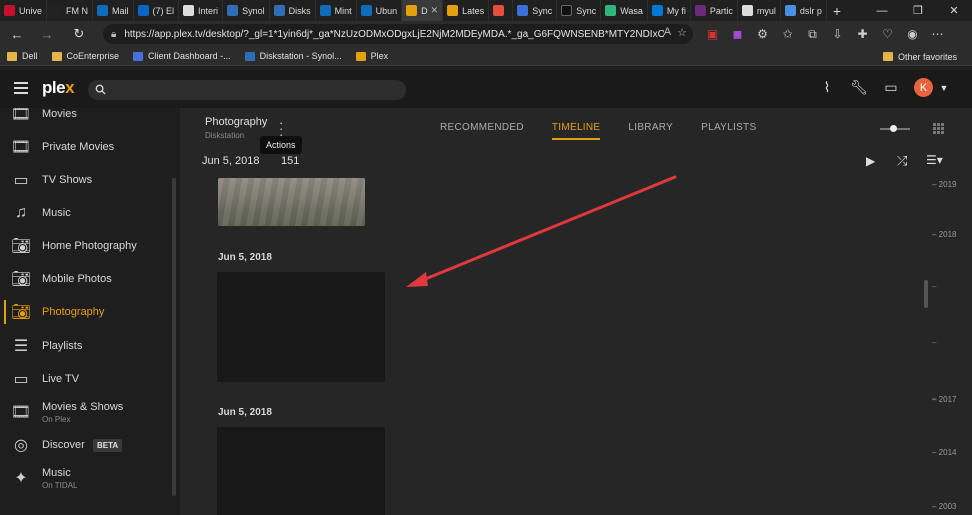 This screenshot has height=515, width=972. I want to click on cast-icon: ▭, so click(891, 88).